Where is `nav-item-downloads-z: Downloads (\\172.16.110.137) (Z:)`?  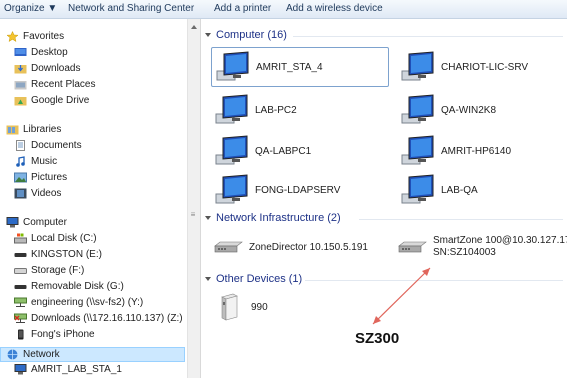
nav-item-downloads-z: Downloads (\\172.16.110.137) (Z:) is located at coordinates (98, 318).